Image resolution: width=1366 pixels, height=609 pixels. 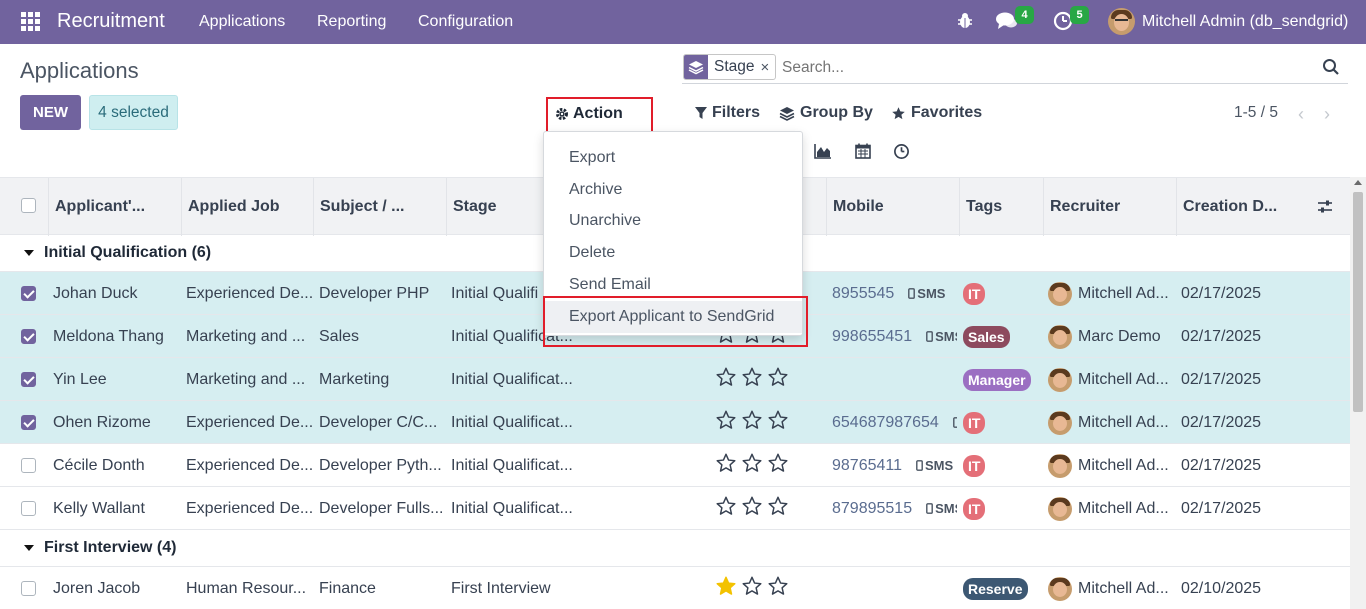 What do you see at coordinates (1327, 114) in the screenshot?
I see `pager-next-icon: ›` at bounding box center [1327, 114].